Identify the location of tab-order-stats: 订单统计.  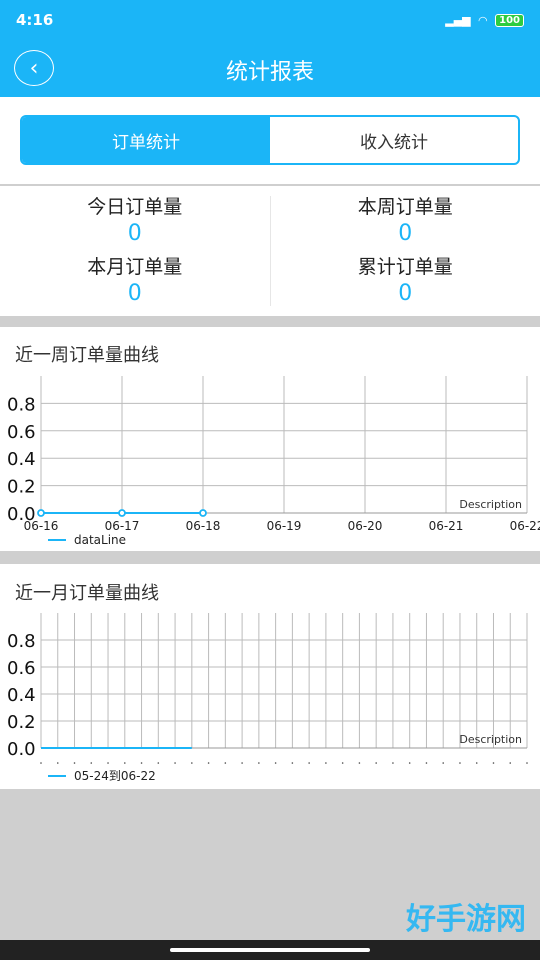
(146, 140).